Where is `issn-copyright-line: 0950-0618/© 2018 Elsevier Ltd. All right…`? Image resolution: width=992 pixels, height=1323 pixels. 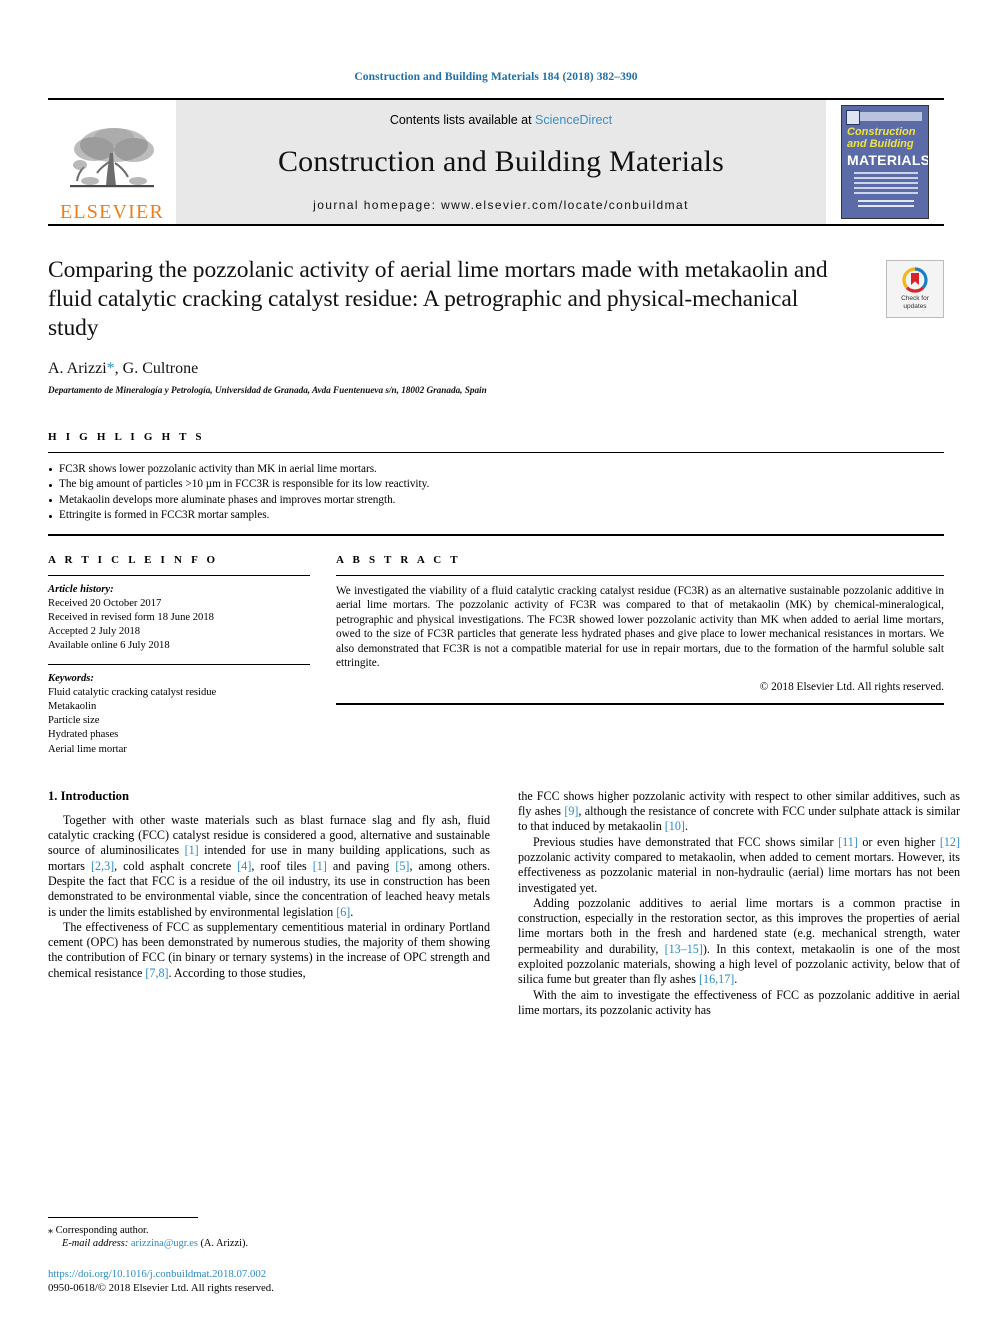 issn-copyright-line: 0950-0618/© 2018 Elsevier Ltd. All right… is located at coordinates (161, 1288).